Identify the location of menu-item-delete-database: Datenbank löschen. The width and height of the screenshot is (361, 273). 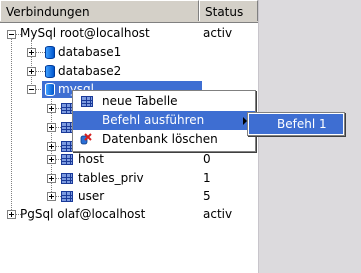
(164, 139).